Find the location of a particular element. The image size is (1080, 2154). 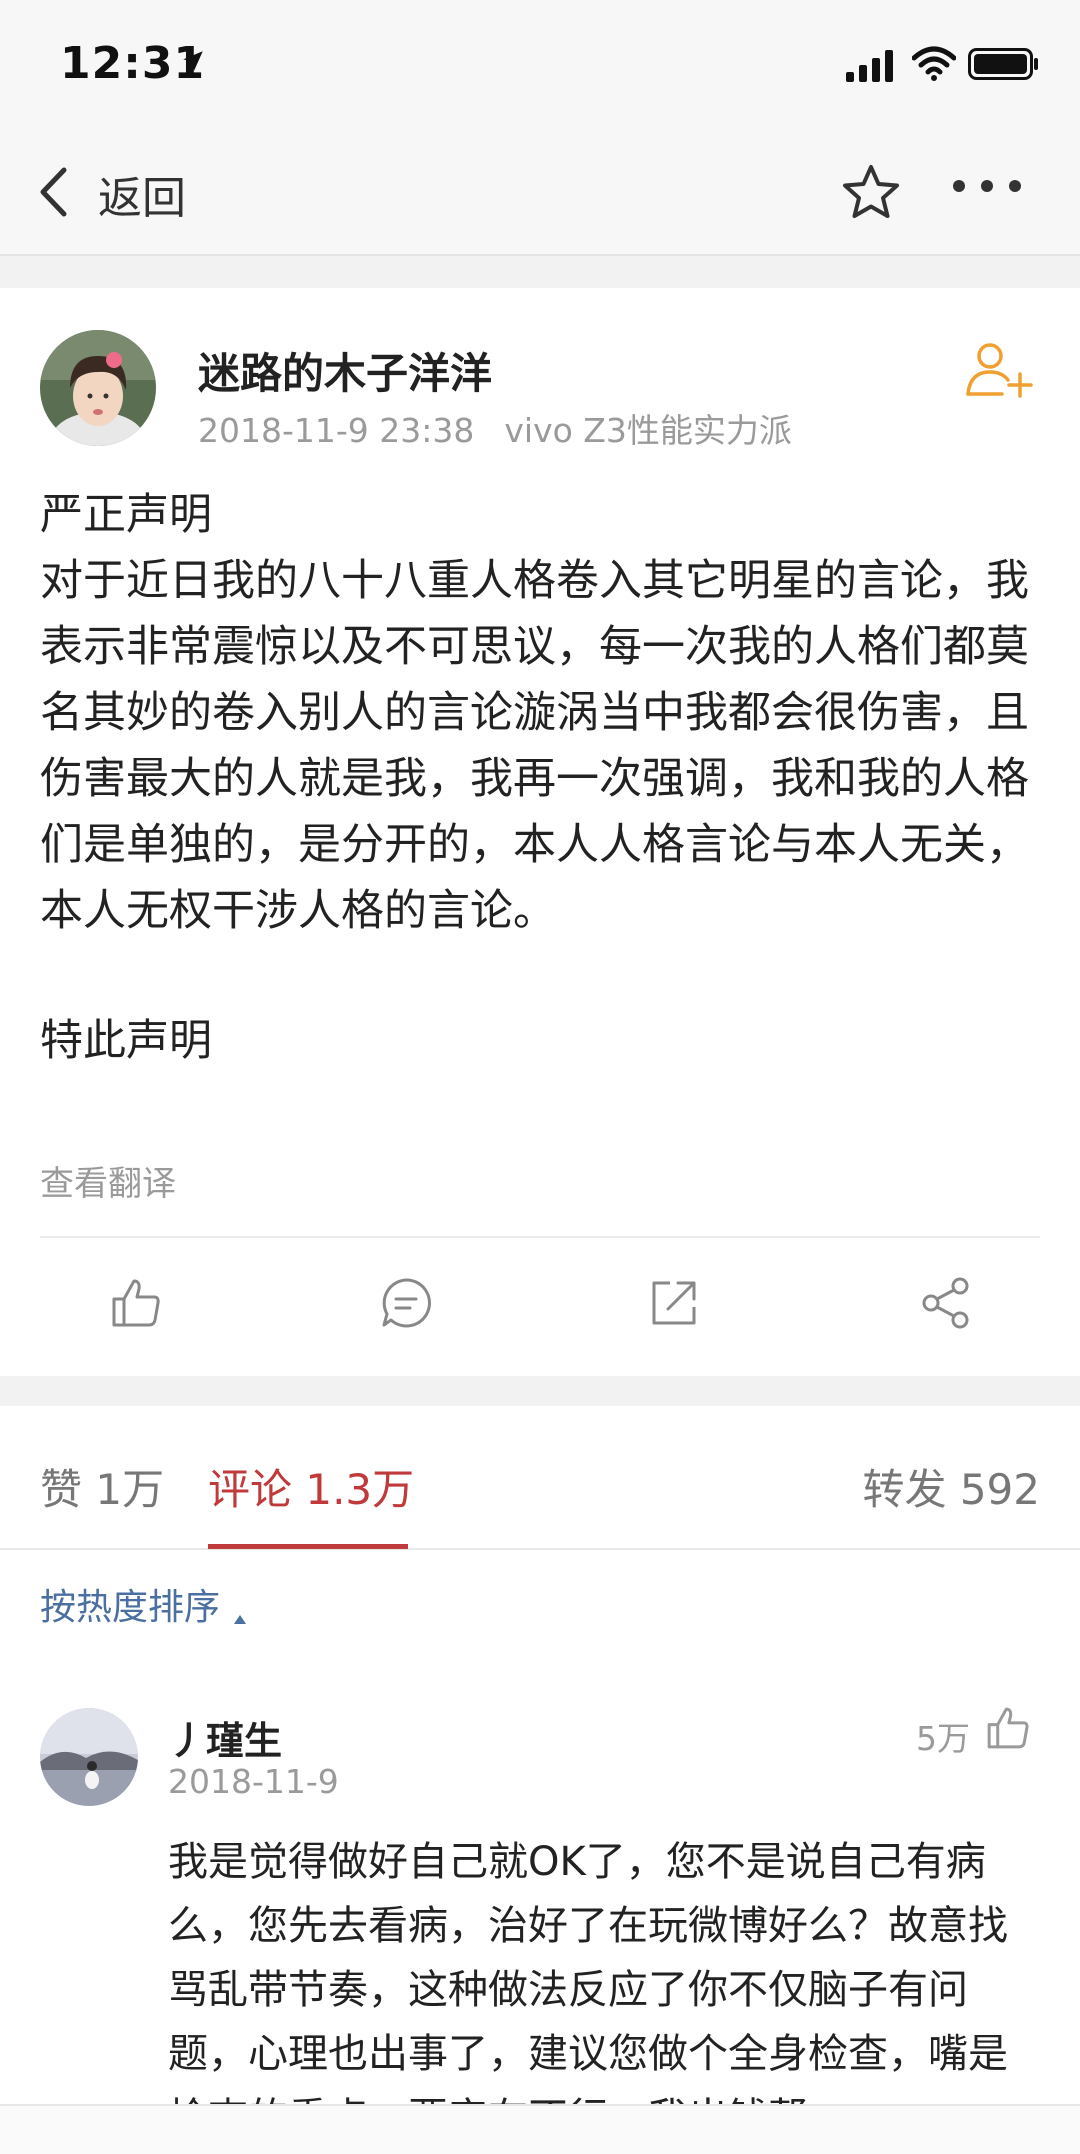

sort-dropdown: 按热度排序 is located at coordinates (143, 1604).